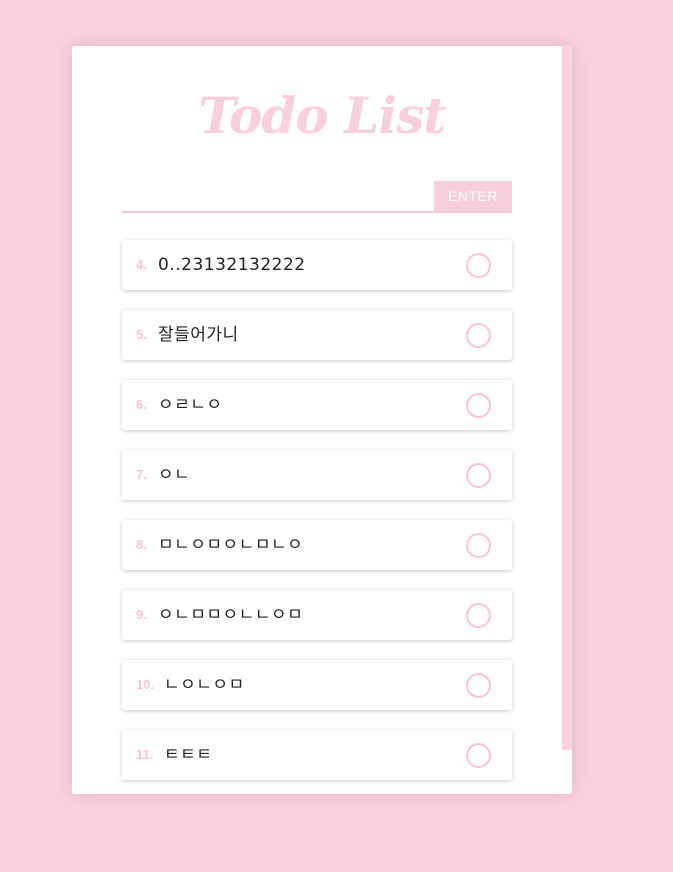  I want to click on todo-item-number: 9., so click(141, 614).